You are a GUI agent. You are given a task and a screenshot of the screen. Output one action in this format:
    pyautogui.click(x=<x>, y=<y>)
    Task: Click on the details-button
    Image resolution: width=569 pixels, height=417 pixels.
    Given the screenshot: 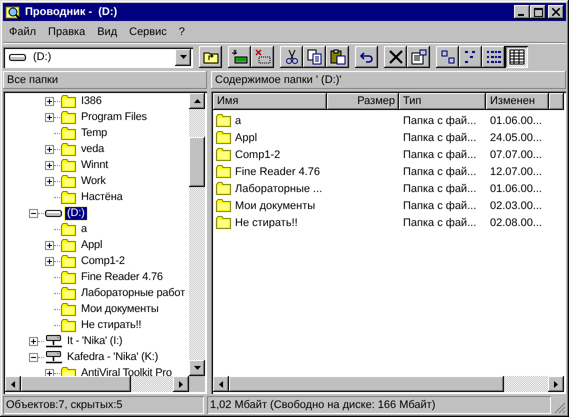 What is the action you would take?
    pyautogui.click(x=516, y=57)
    